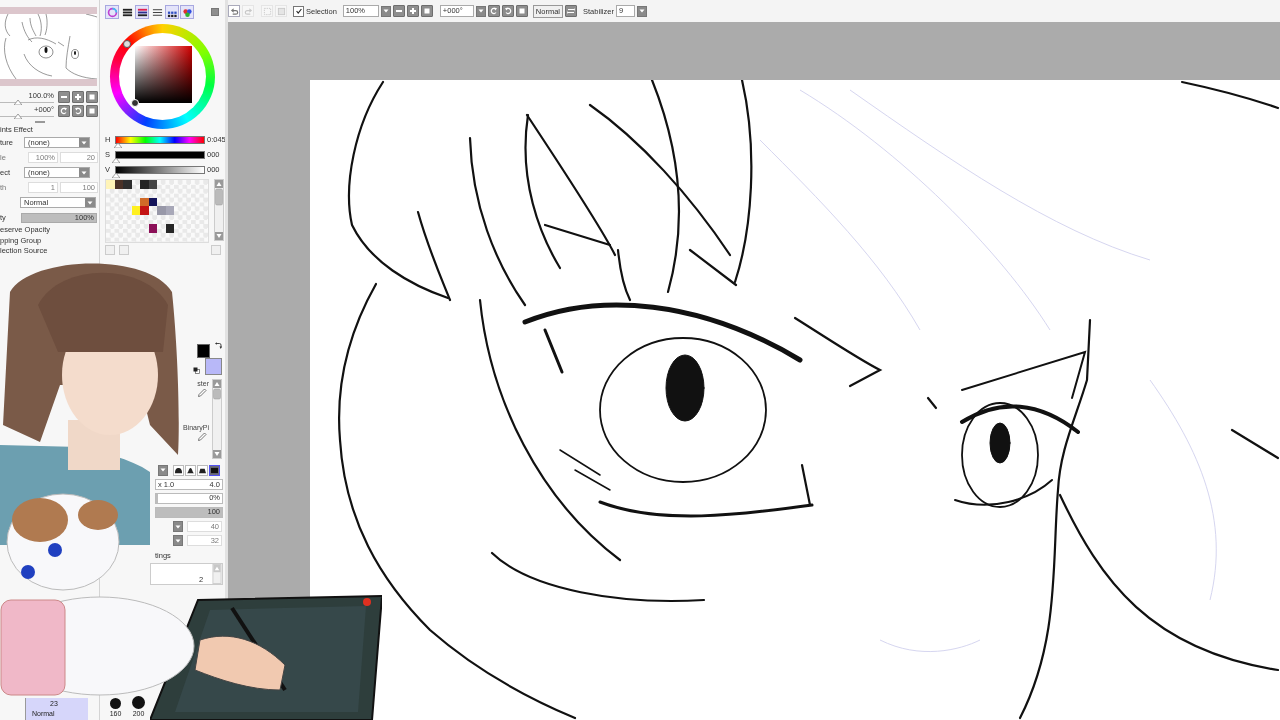 The height and width of the screenshot is (720, 1280). I want to click on square-icon, so click(281, 11).